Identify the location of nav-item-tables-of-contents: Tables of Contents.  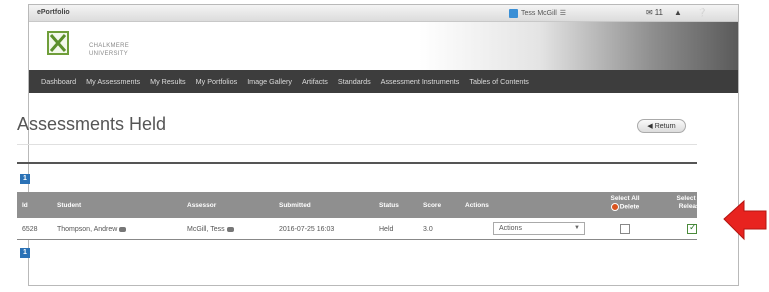
(499, 81).